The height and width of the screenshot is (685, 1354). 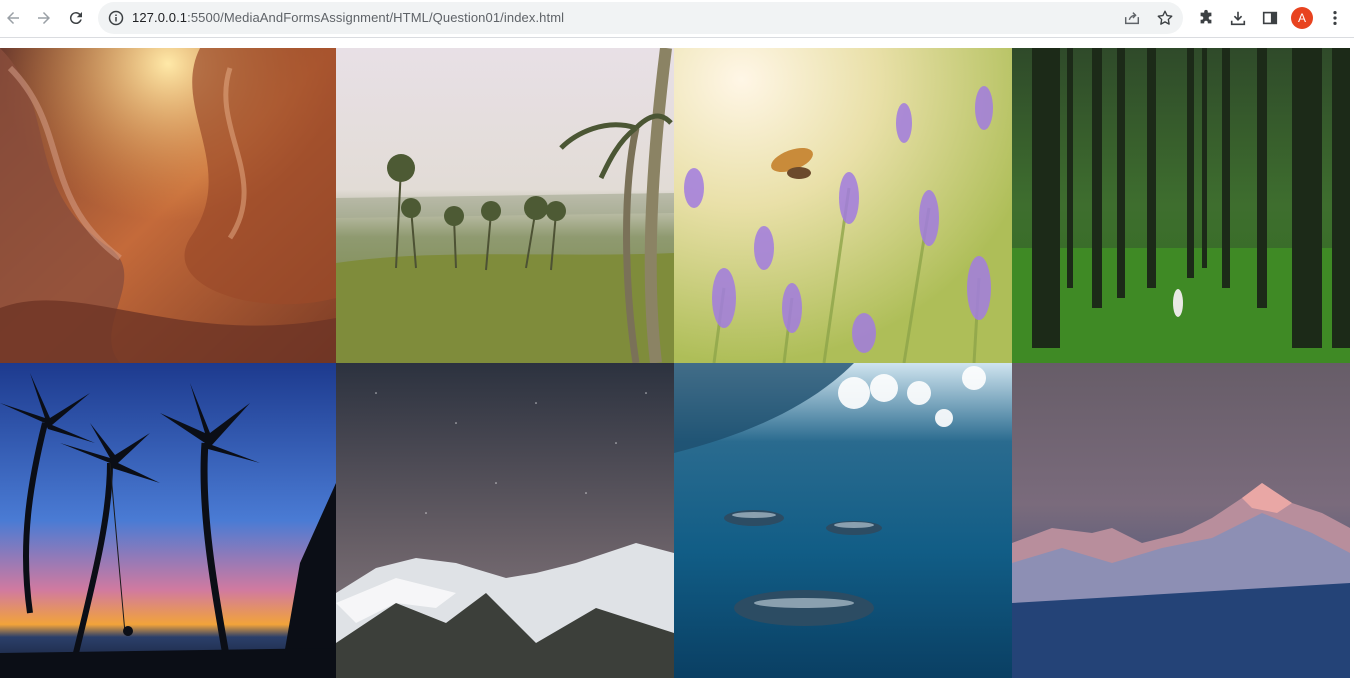 What do you see at coordinates (1302, 18) in the screenshot?
I see `profile-avatar: A` at bounding box center [1302, 18].